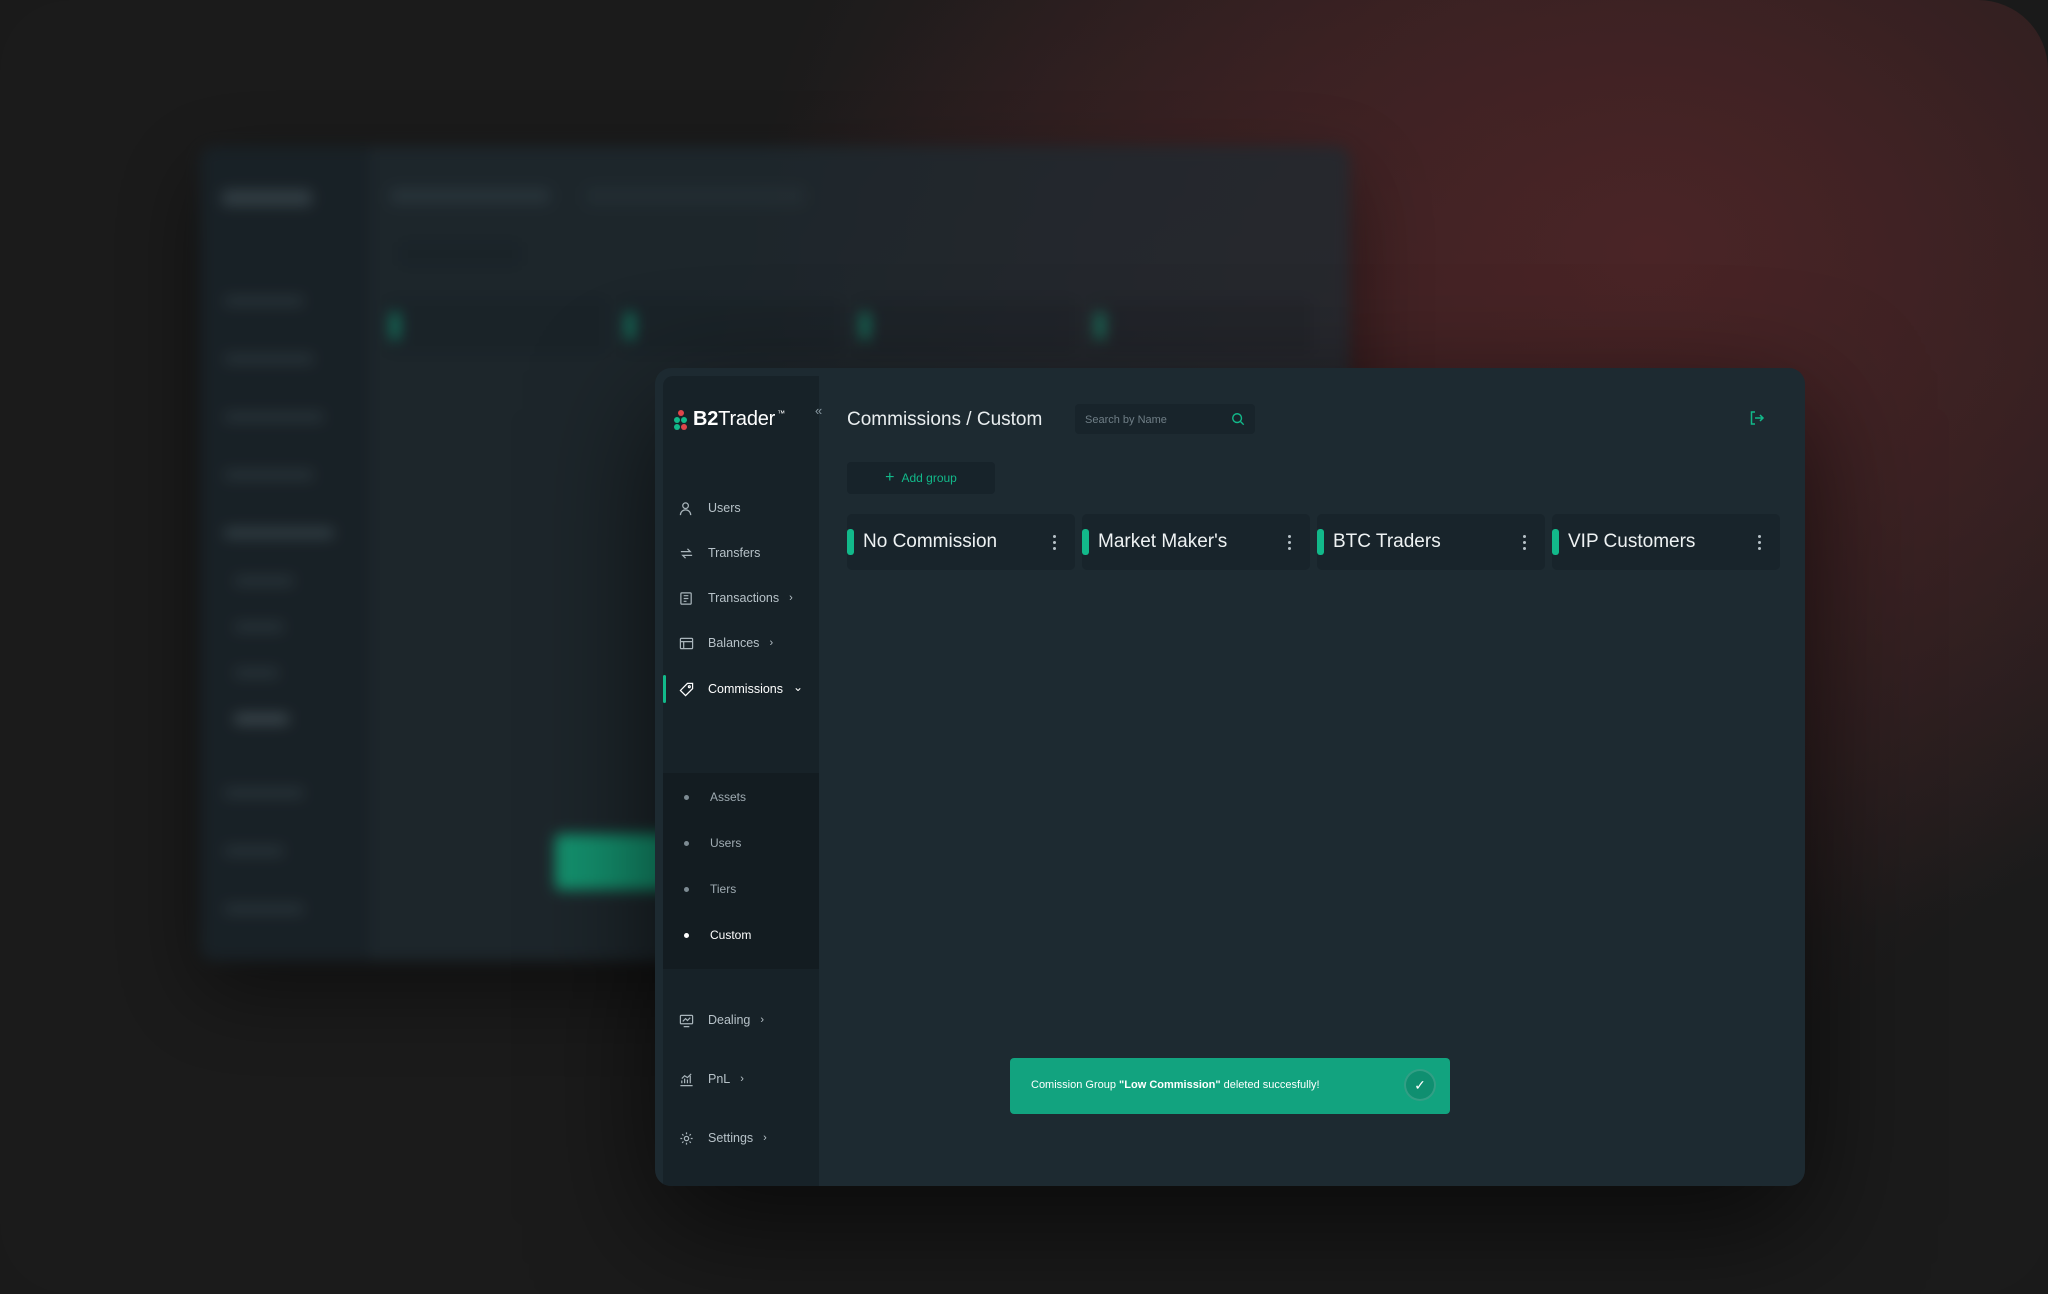  Describe the element at coordinates (1757, 420) in the screenshot. I see `logout-icon` at that location.